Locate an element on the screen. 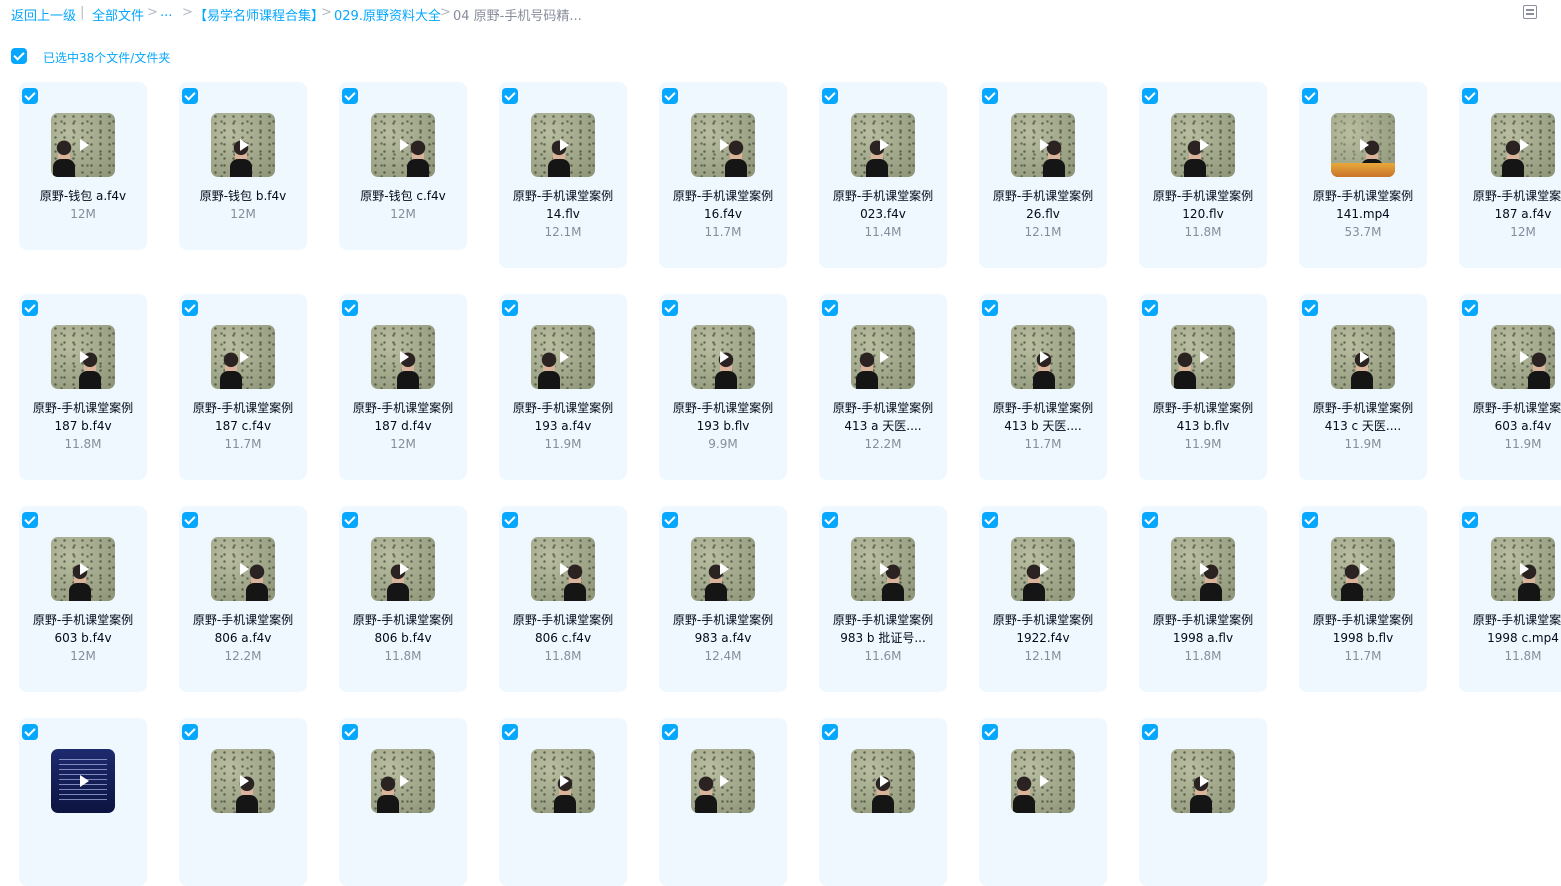  file-card: 原野-手机课堂案例 603 b.f4v 12M is located at coordinates (83, 599).